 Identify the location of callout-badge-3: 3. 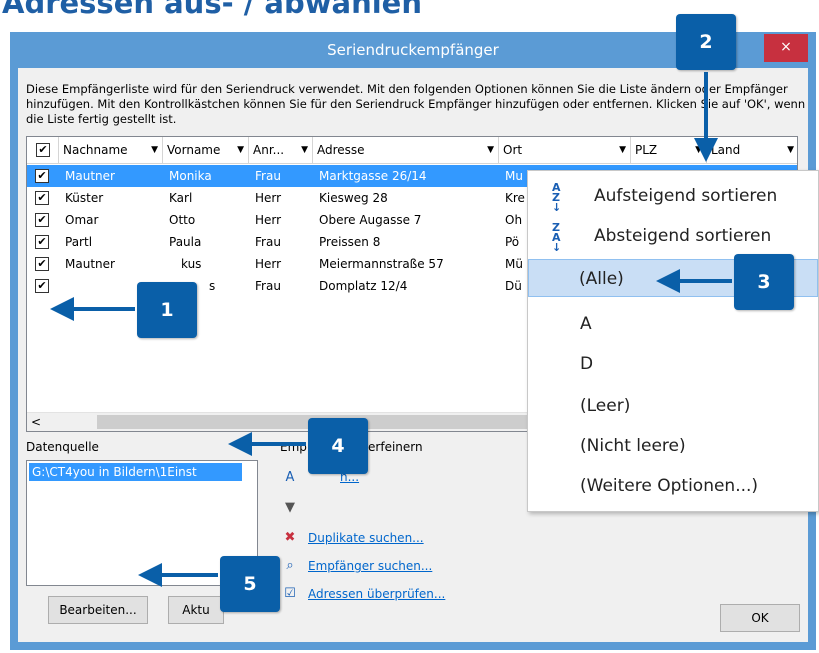
(764, 282).